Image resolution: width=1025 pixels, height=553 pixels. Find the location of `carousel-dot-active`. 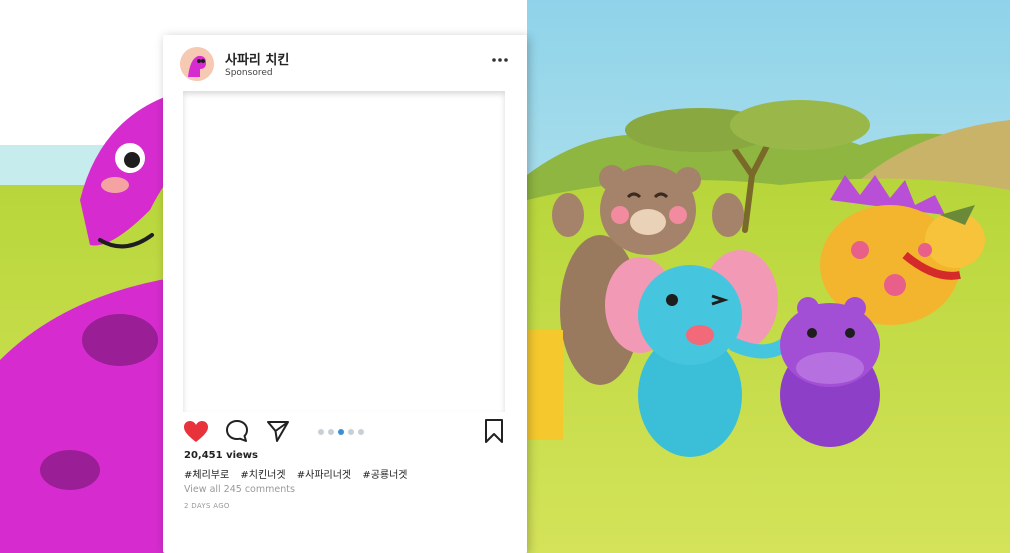

carousel-dot-active is located at coordinates (341, 432).